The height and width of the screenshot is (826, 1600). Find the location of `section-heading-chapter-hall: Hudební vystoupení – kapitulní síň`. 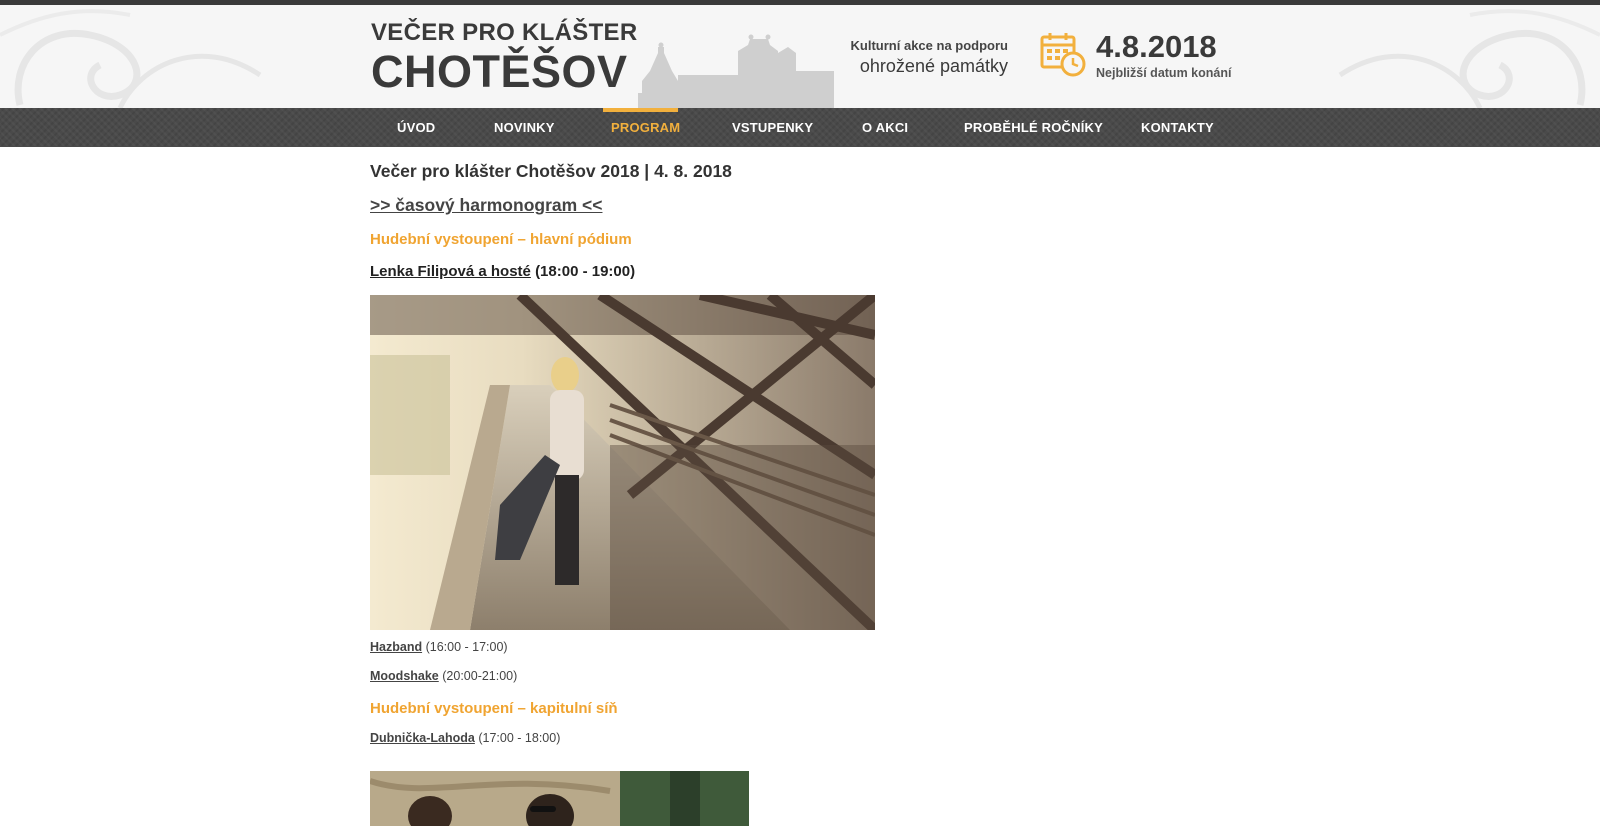

section-heading-chapter-hall: Hudební vystoupení – kapitulní síň is located at coordinates (494, 708).